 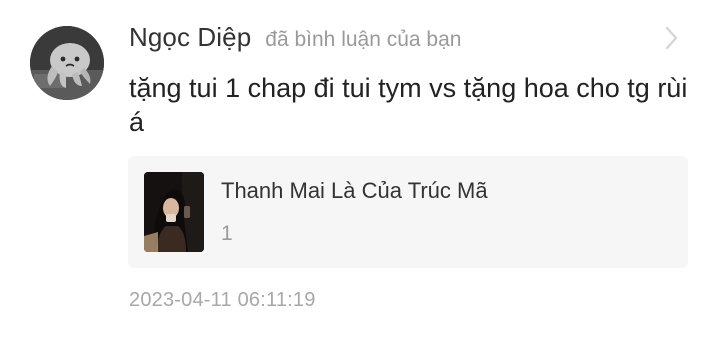 I want to click on username: Ngọc Diệp, so click(x=190, y=37).